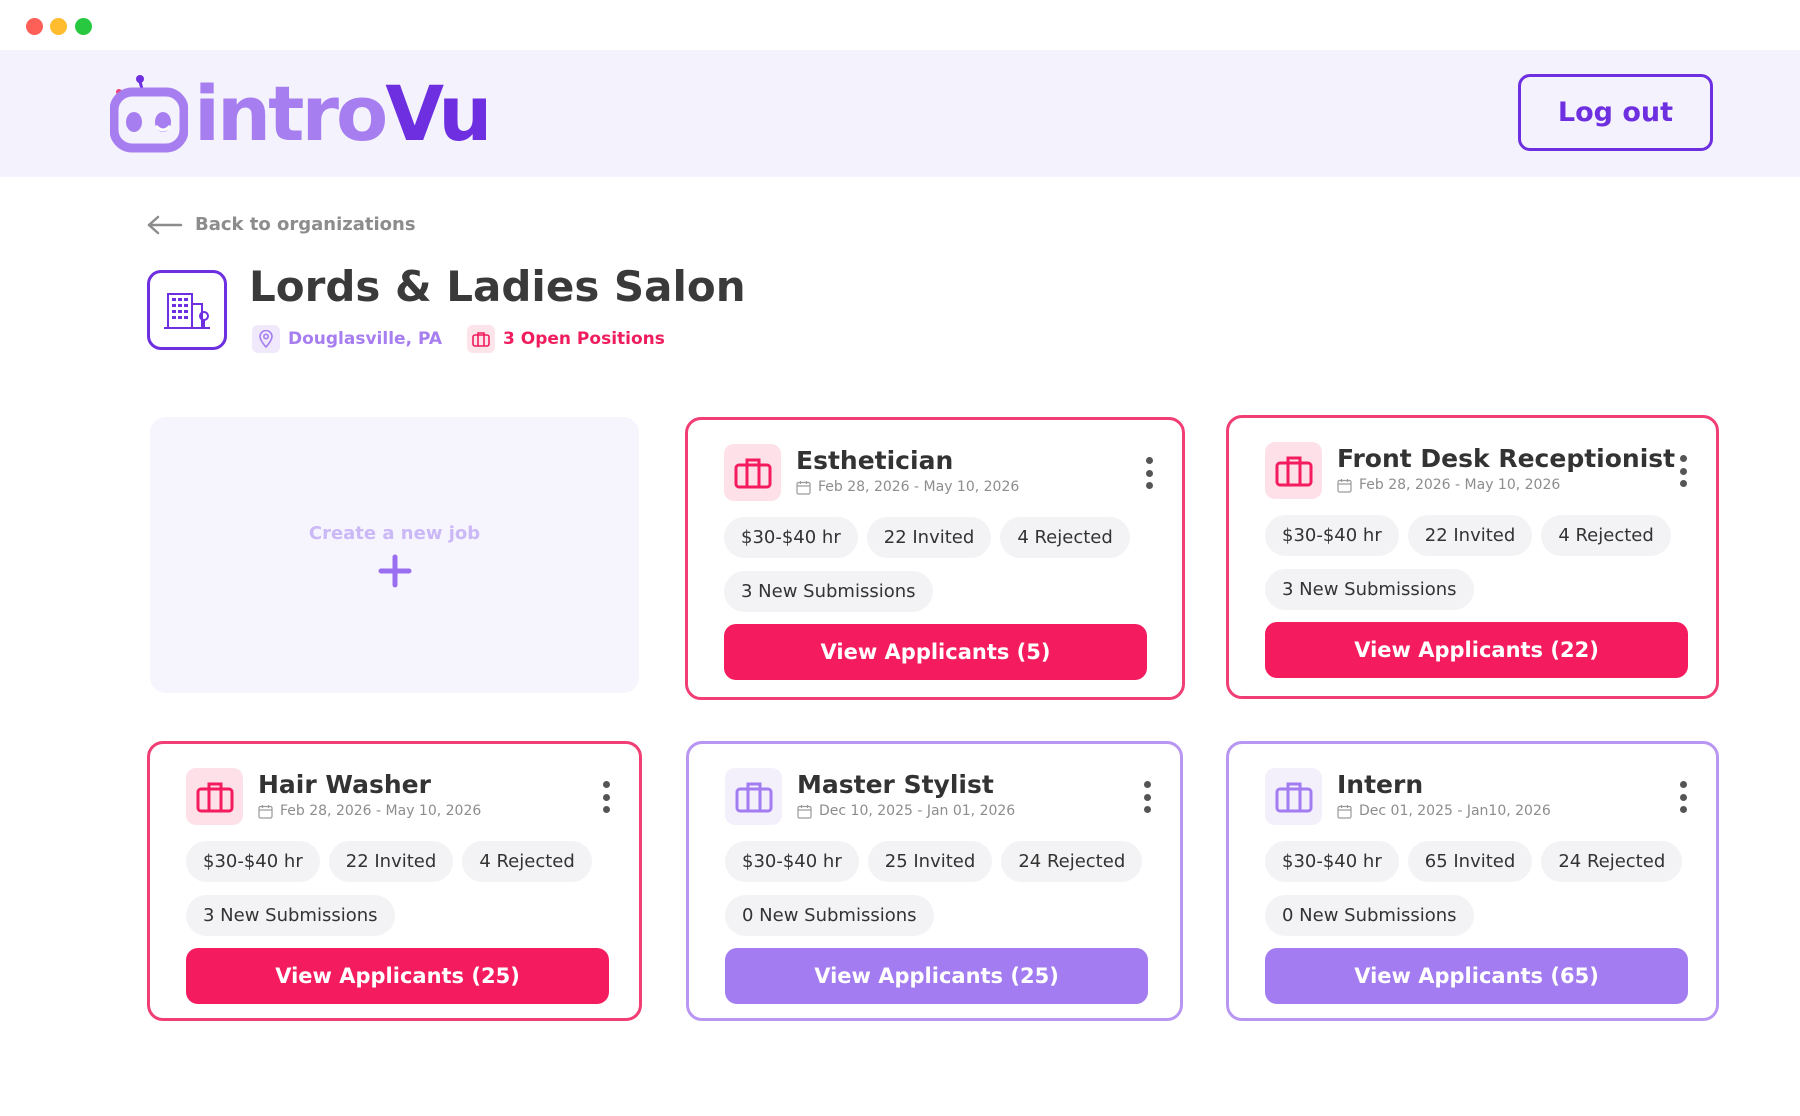 The height and width of the screenshot is (1116, 1800). What do you see at coordinates (930, 861) in the screenshot?
I see `invited-count-chip: 25 Invited` at bounding box center [930, 861].